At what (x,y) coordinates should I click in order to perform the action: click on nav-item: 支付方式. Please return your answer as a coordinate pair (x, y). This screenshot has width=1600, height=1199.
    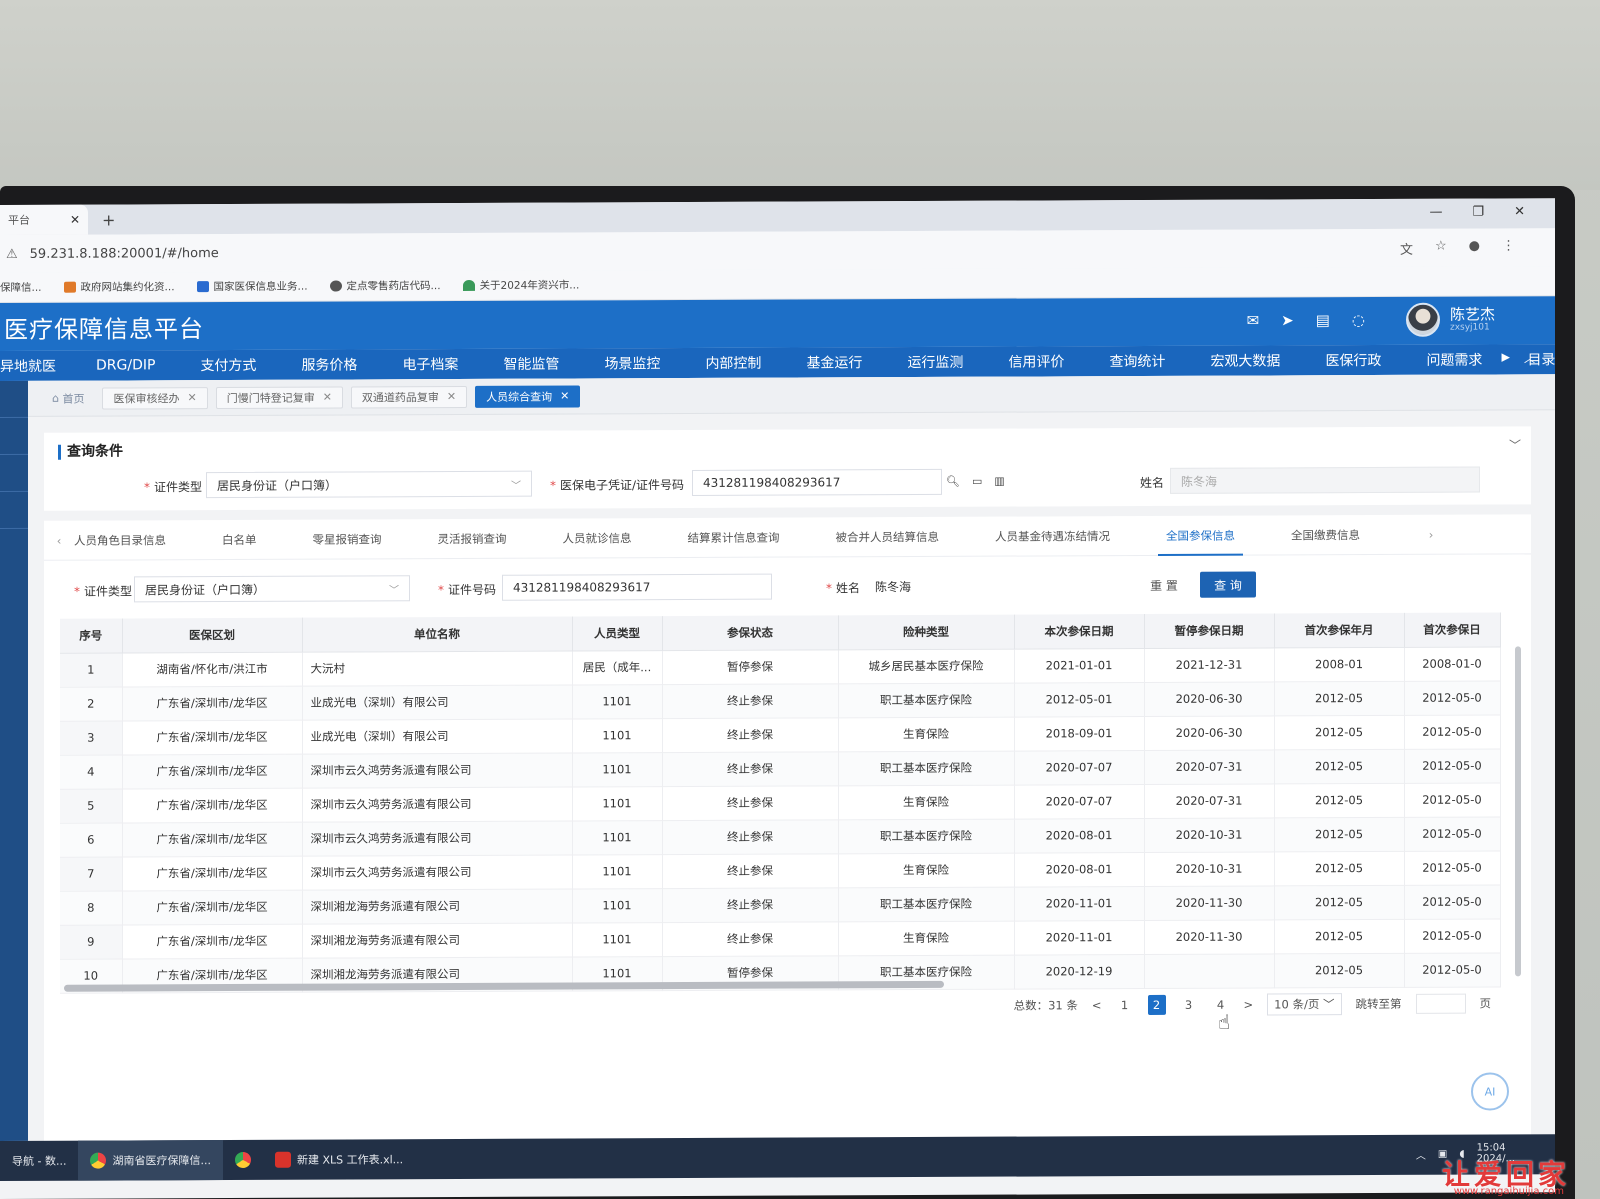
    Looking at the image, I should click on (228, 365).